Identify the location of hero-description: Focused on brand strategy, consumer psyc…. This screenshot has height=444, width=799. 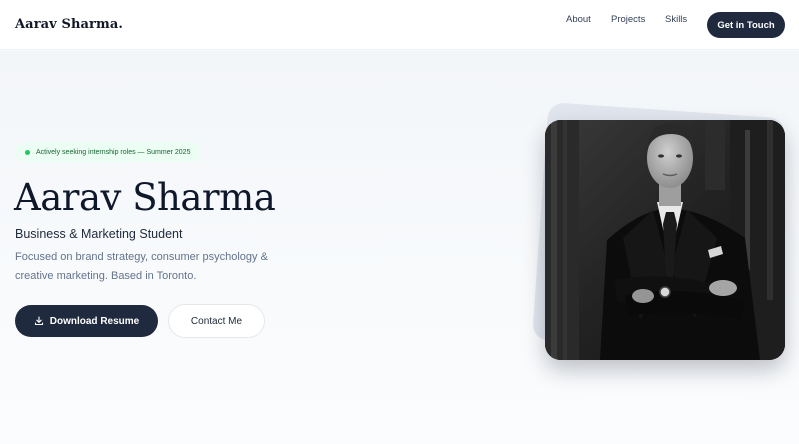
(165, 267).